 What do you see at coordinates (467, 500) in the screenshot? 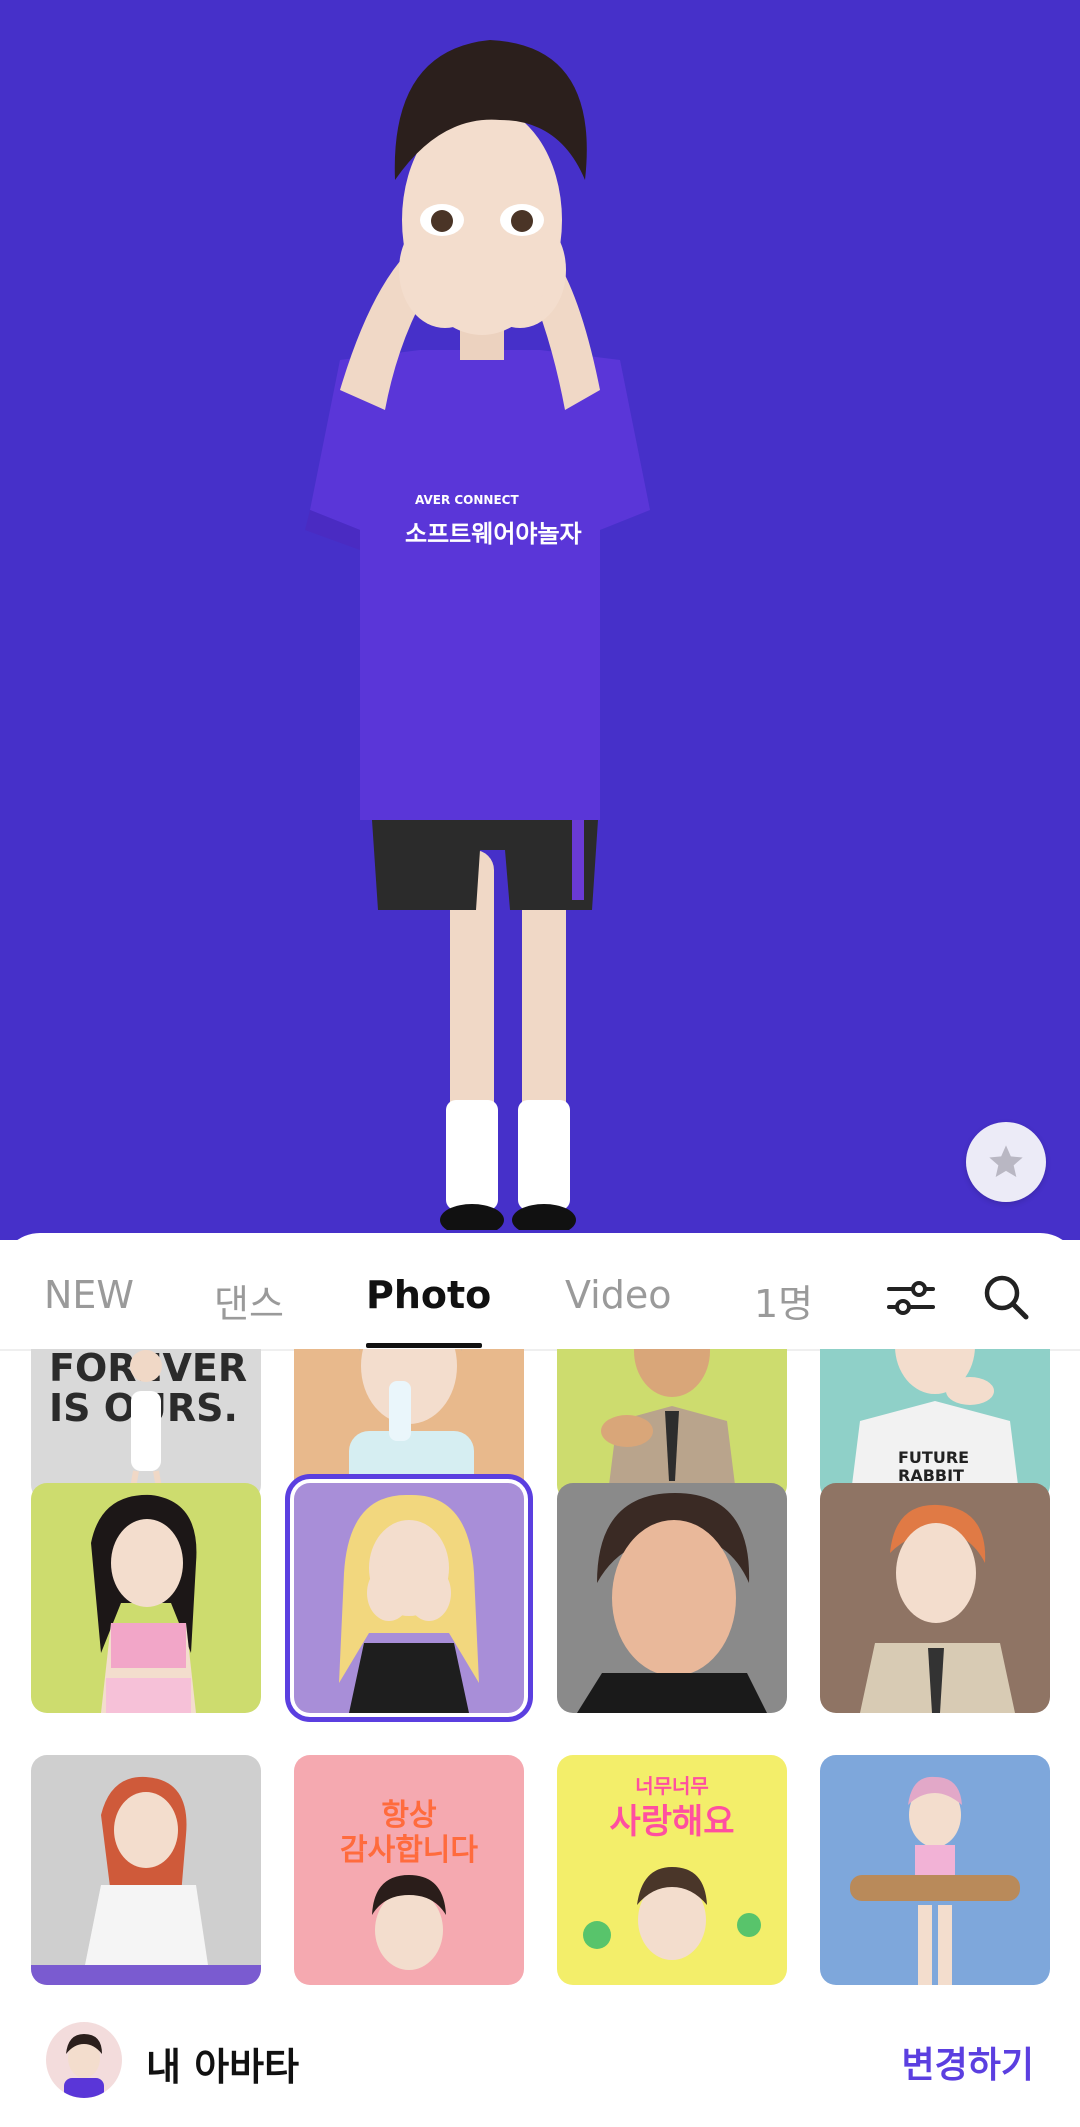
I see `shirt-text-top: AVER CONNECT` at bounding box center [467, 500].